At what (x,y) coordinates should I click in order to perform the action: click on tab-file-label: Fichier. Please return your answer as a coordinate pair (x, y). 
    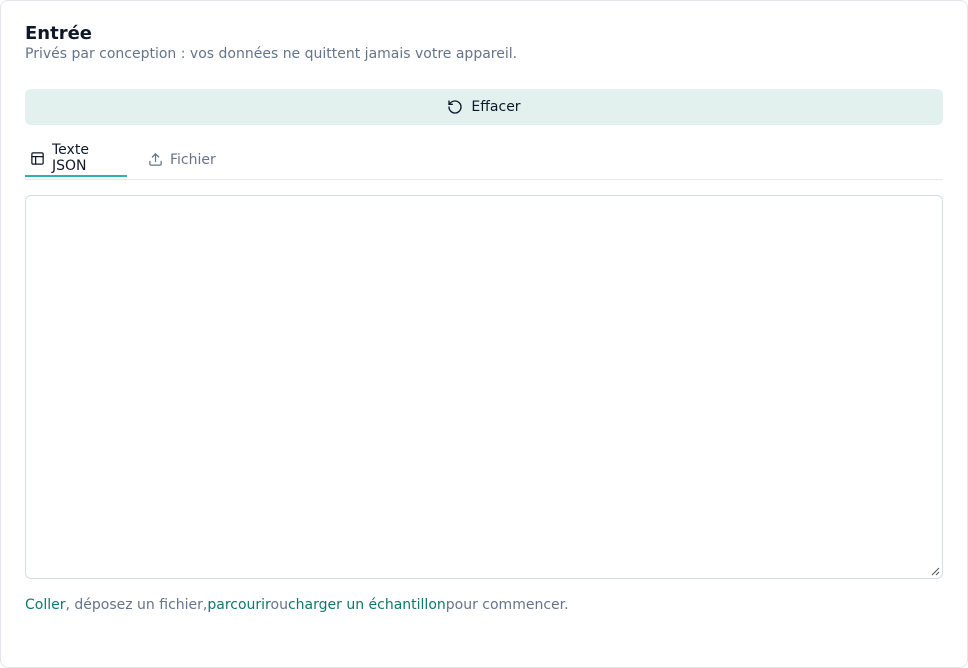
    Looking at the image, I should click on (193, 159).